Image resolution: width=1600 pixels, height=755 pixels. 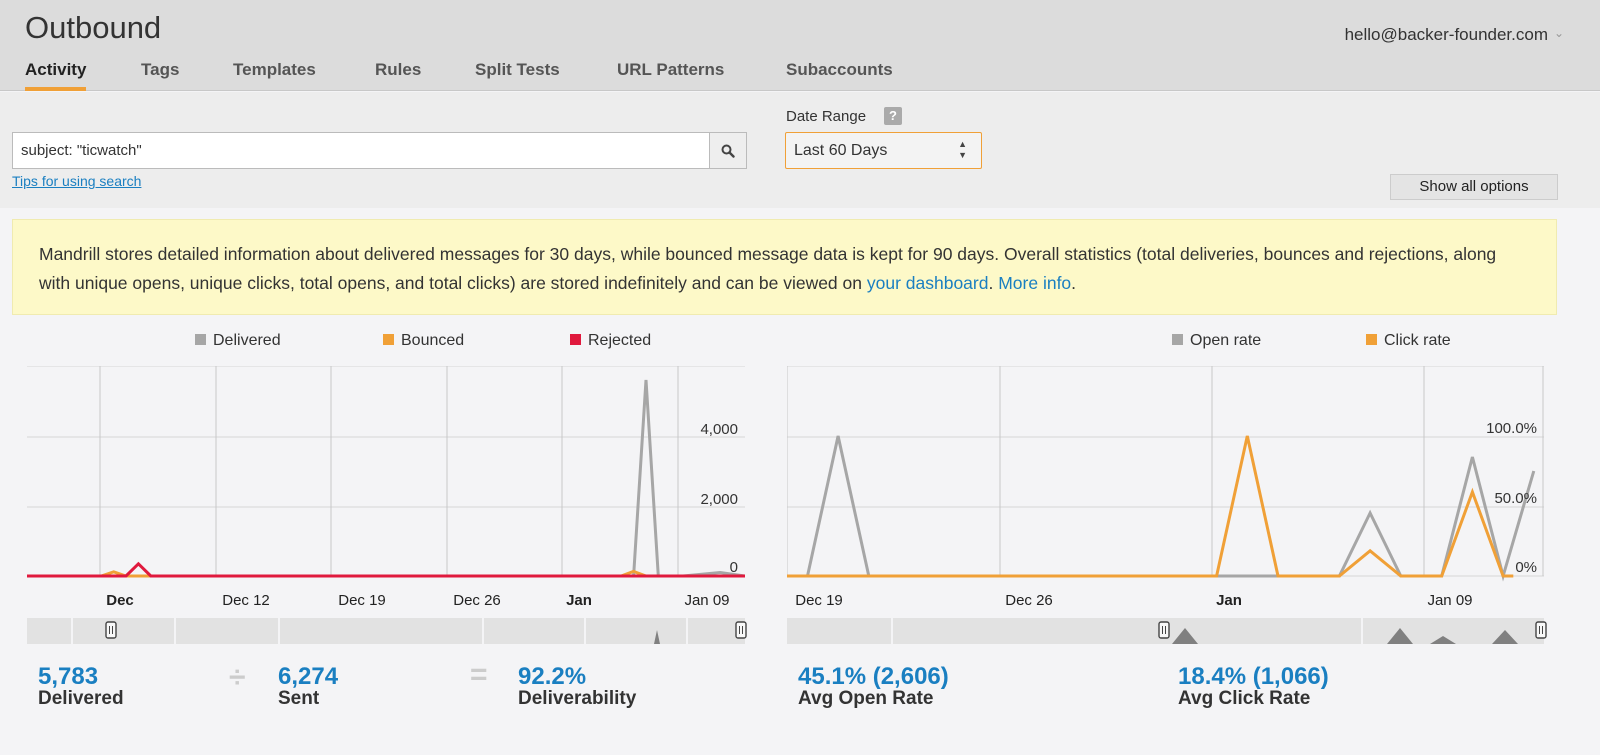 I want to click on legend-delivered: Delivered, so click(x=238, y=341).